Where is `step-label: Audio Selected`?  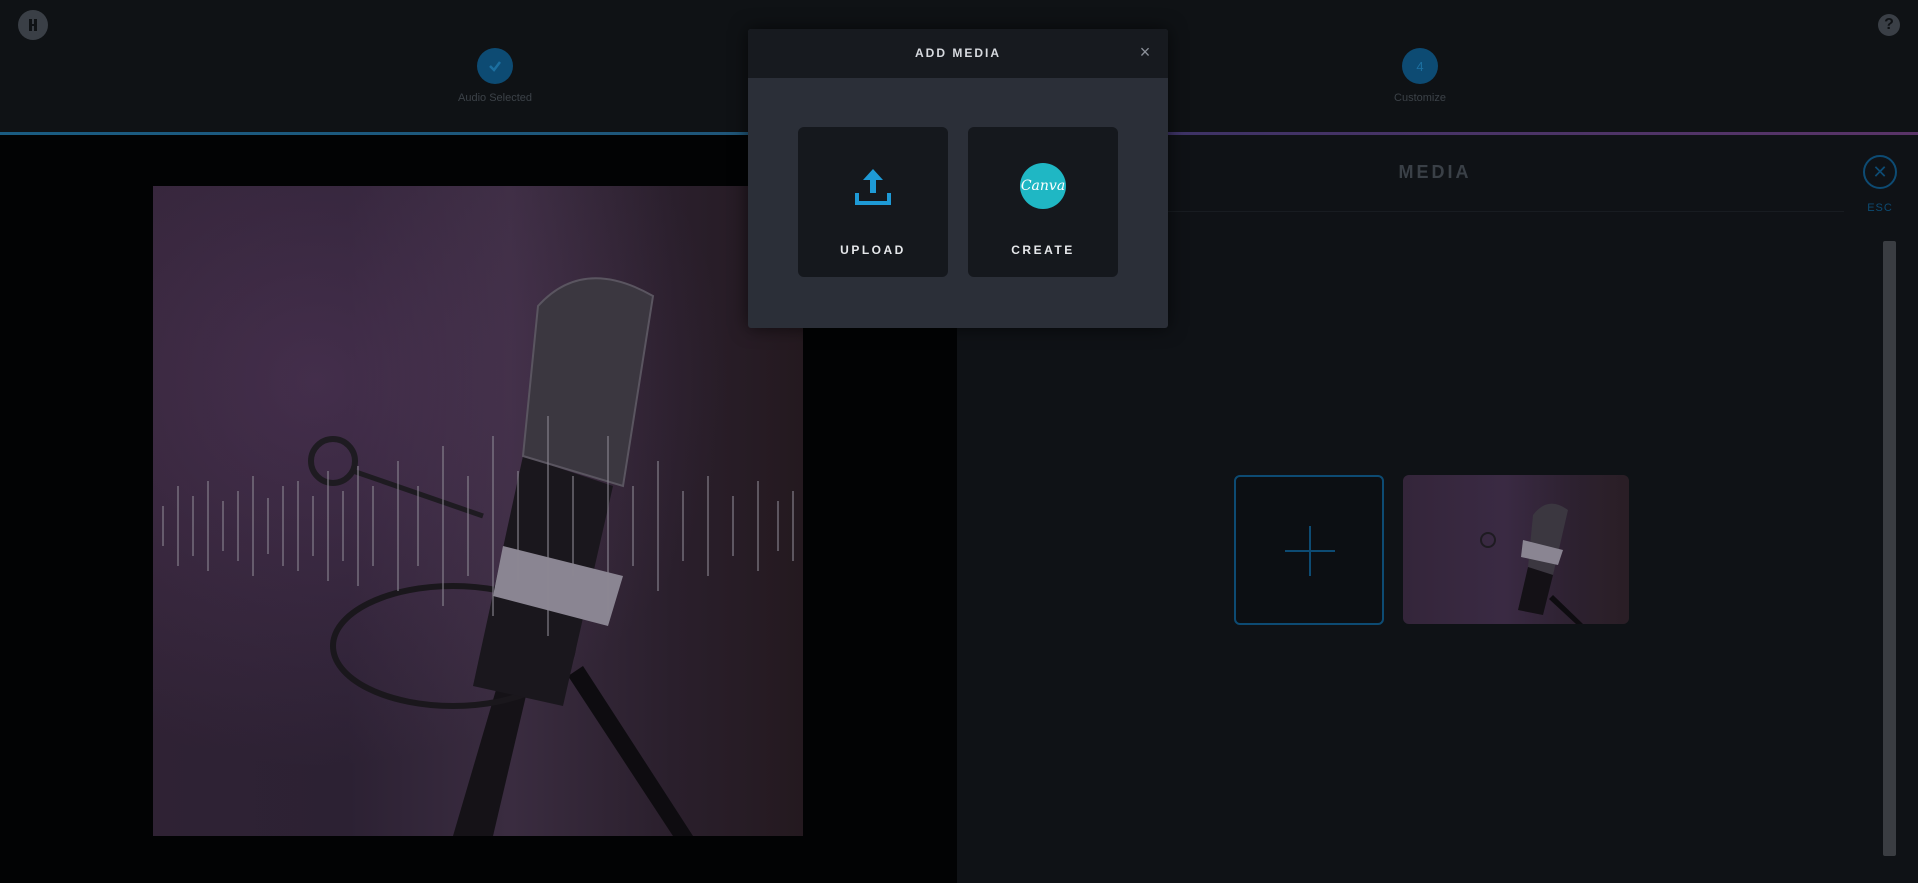
step-label: Audio Selected is located at coordinates (495, 98).